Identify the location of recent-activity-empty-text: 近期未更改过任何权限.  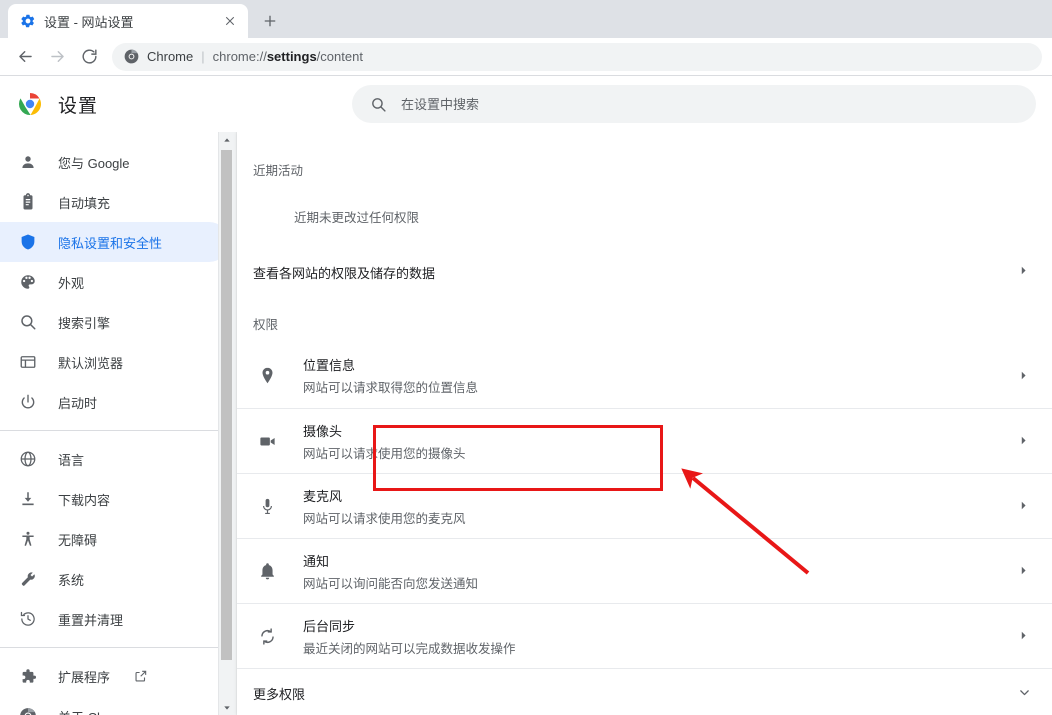
(357, 218).